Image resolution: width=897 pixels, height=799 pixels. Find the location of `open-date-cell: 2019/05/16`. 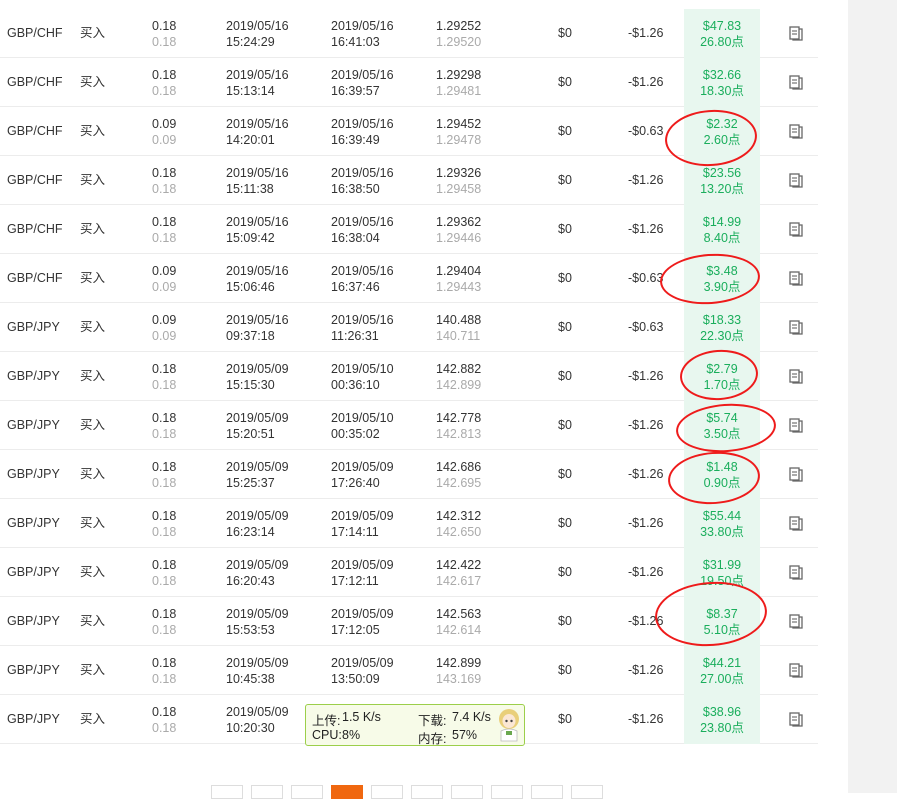

open-date-cell: 2019/05/16 is located at coordinates (257, 75).